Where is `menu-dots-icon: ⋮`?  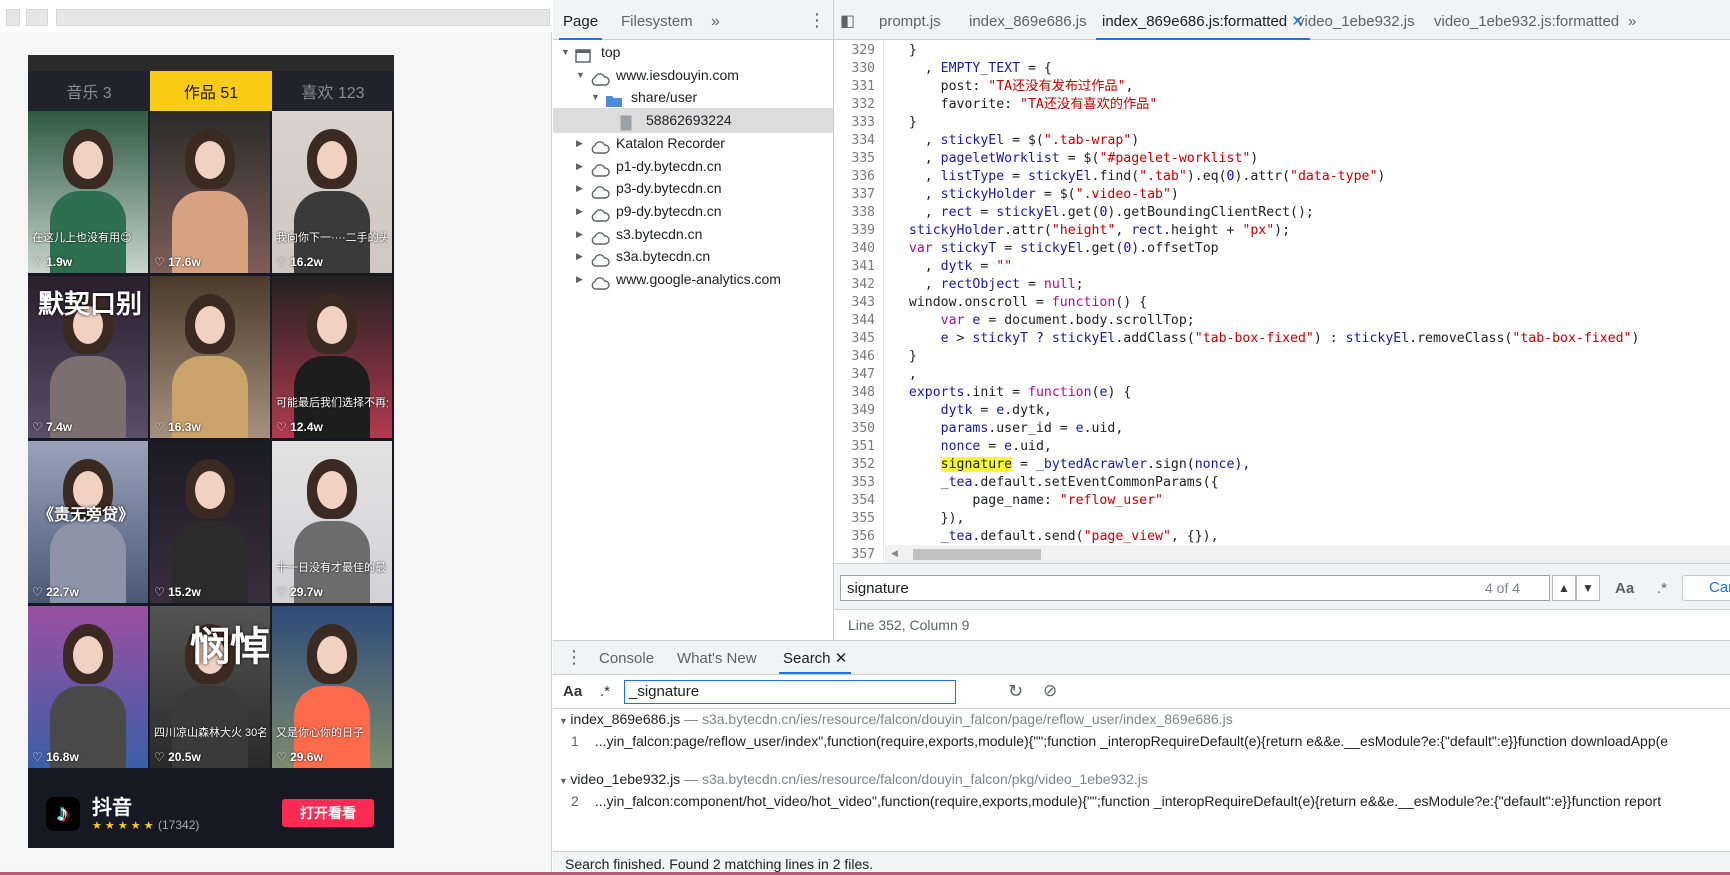
menu-dots-icon: ⋮ is located at coordinates (817, 20).